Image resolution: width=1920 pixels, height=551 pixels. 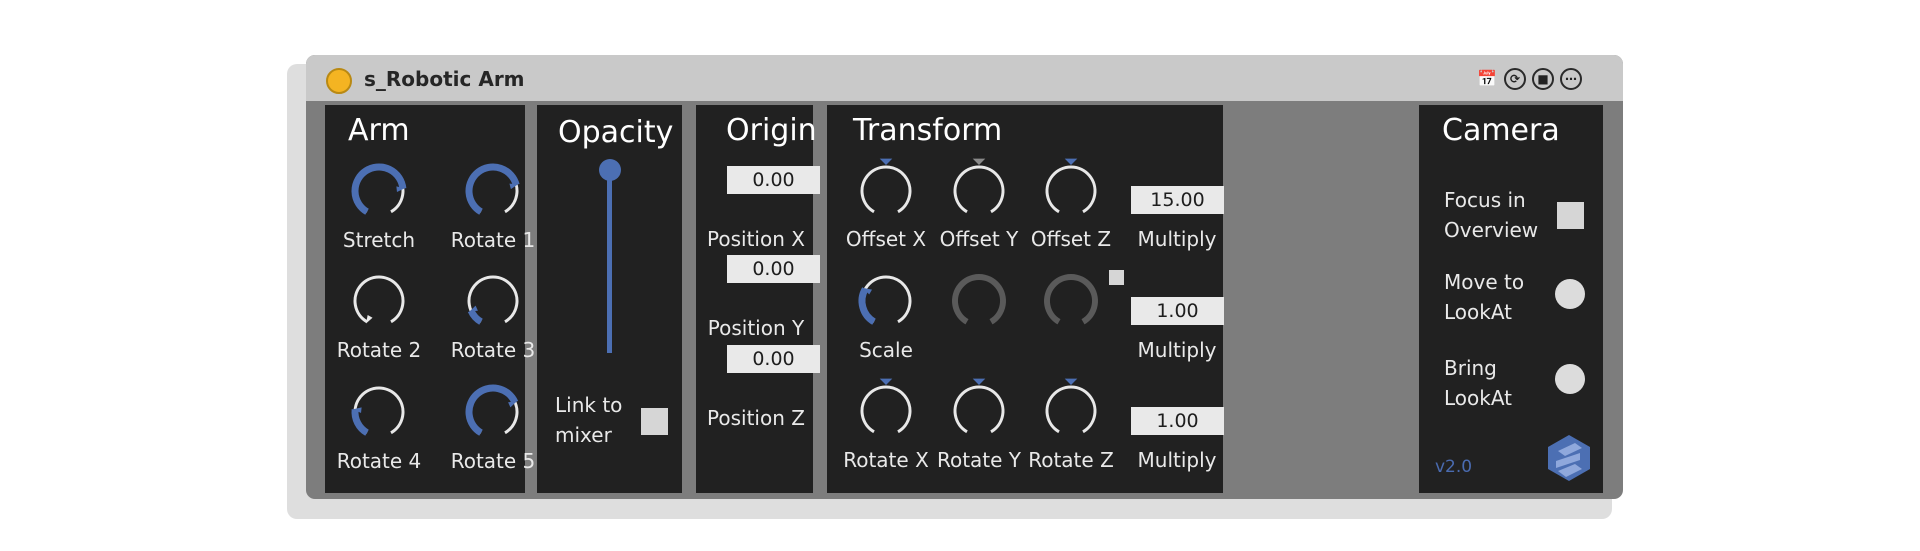 What do you see at coordinates (773, 359) in the screenshot?
I see `position-z-field: 0.00` at bounding box center [773, 359].